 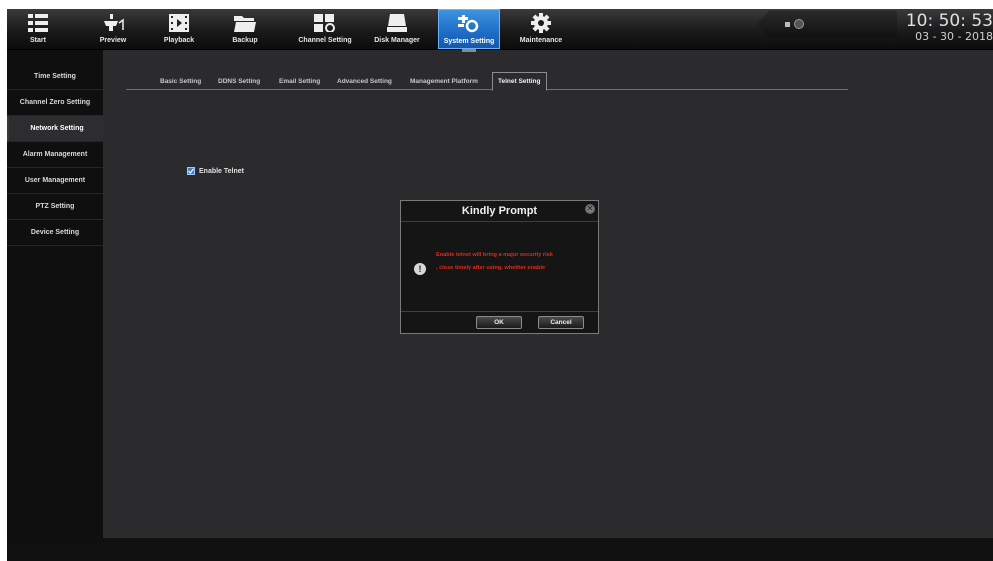 I want to click on tab-ddns-setting: DDNS Setting, so click(x=239, y=81).